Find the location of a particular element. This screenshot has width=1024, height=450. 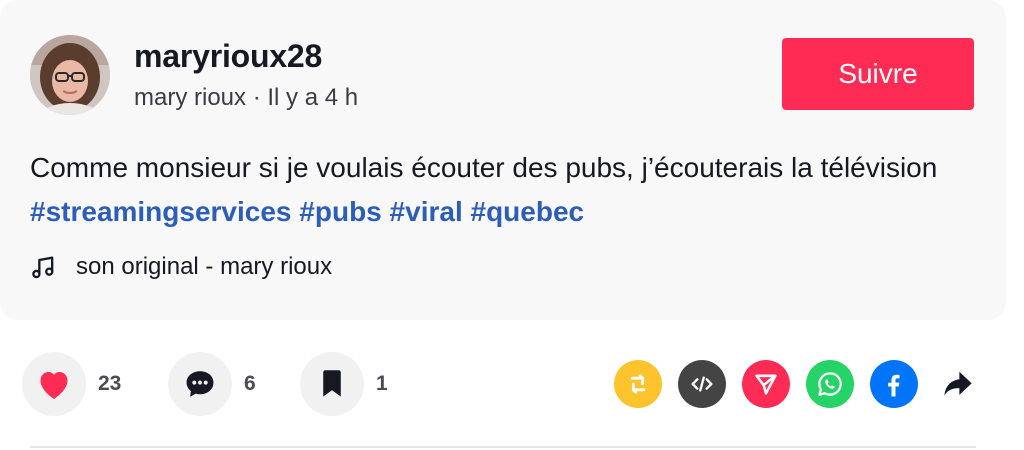

like-count: 23 is located at coordinates (110, 383).